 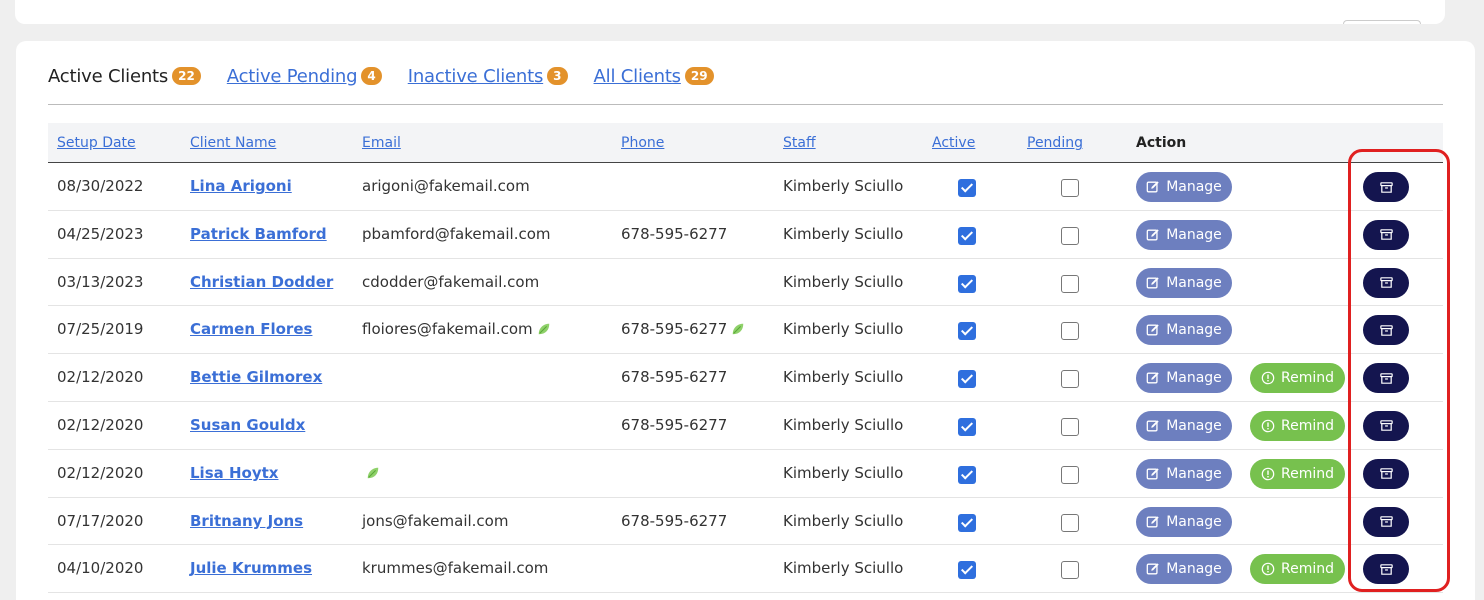 I want to click on email-text: floiores@fakemail.com, so click(x=447, y=329).